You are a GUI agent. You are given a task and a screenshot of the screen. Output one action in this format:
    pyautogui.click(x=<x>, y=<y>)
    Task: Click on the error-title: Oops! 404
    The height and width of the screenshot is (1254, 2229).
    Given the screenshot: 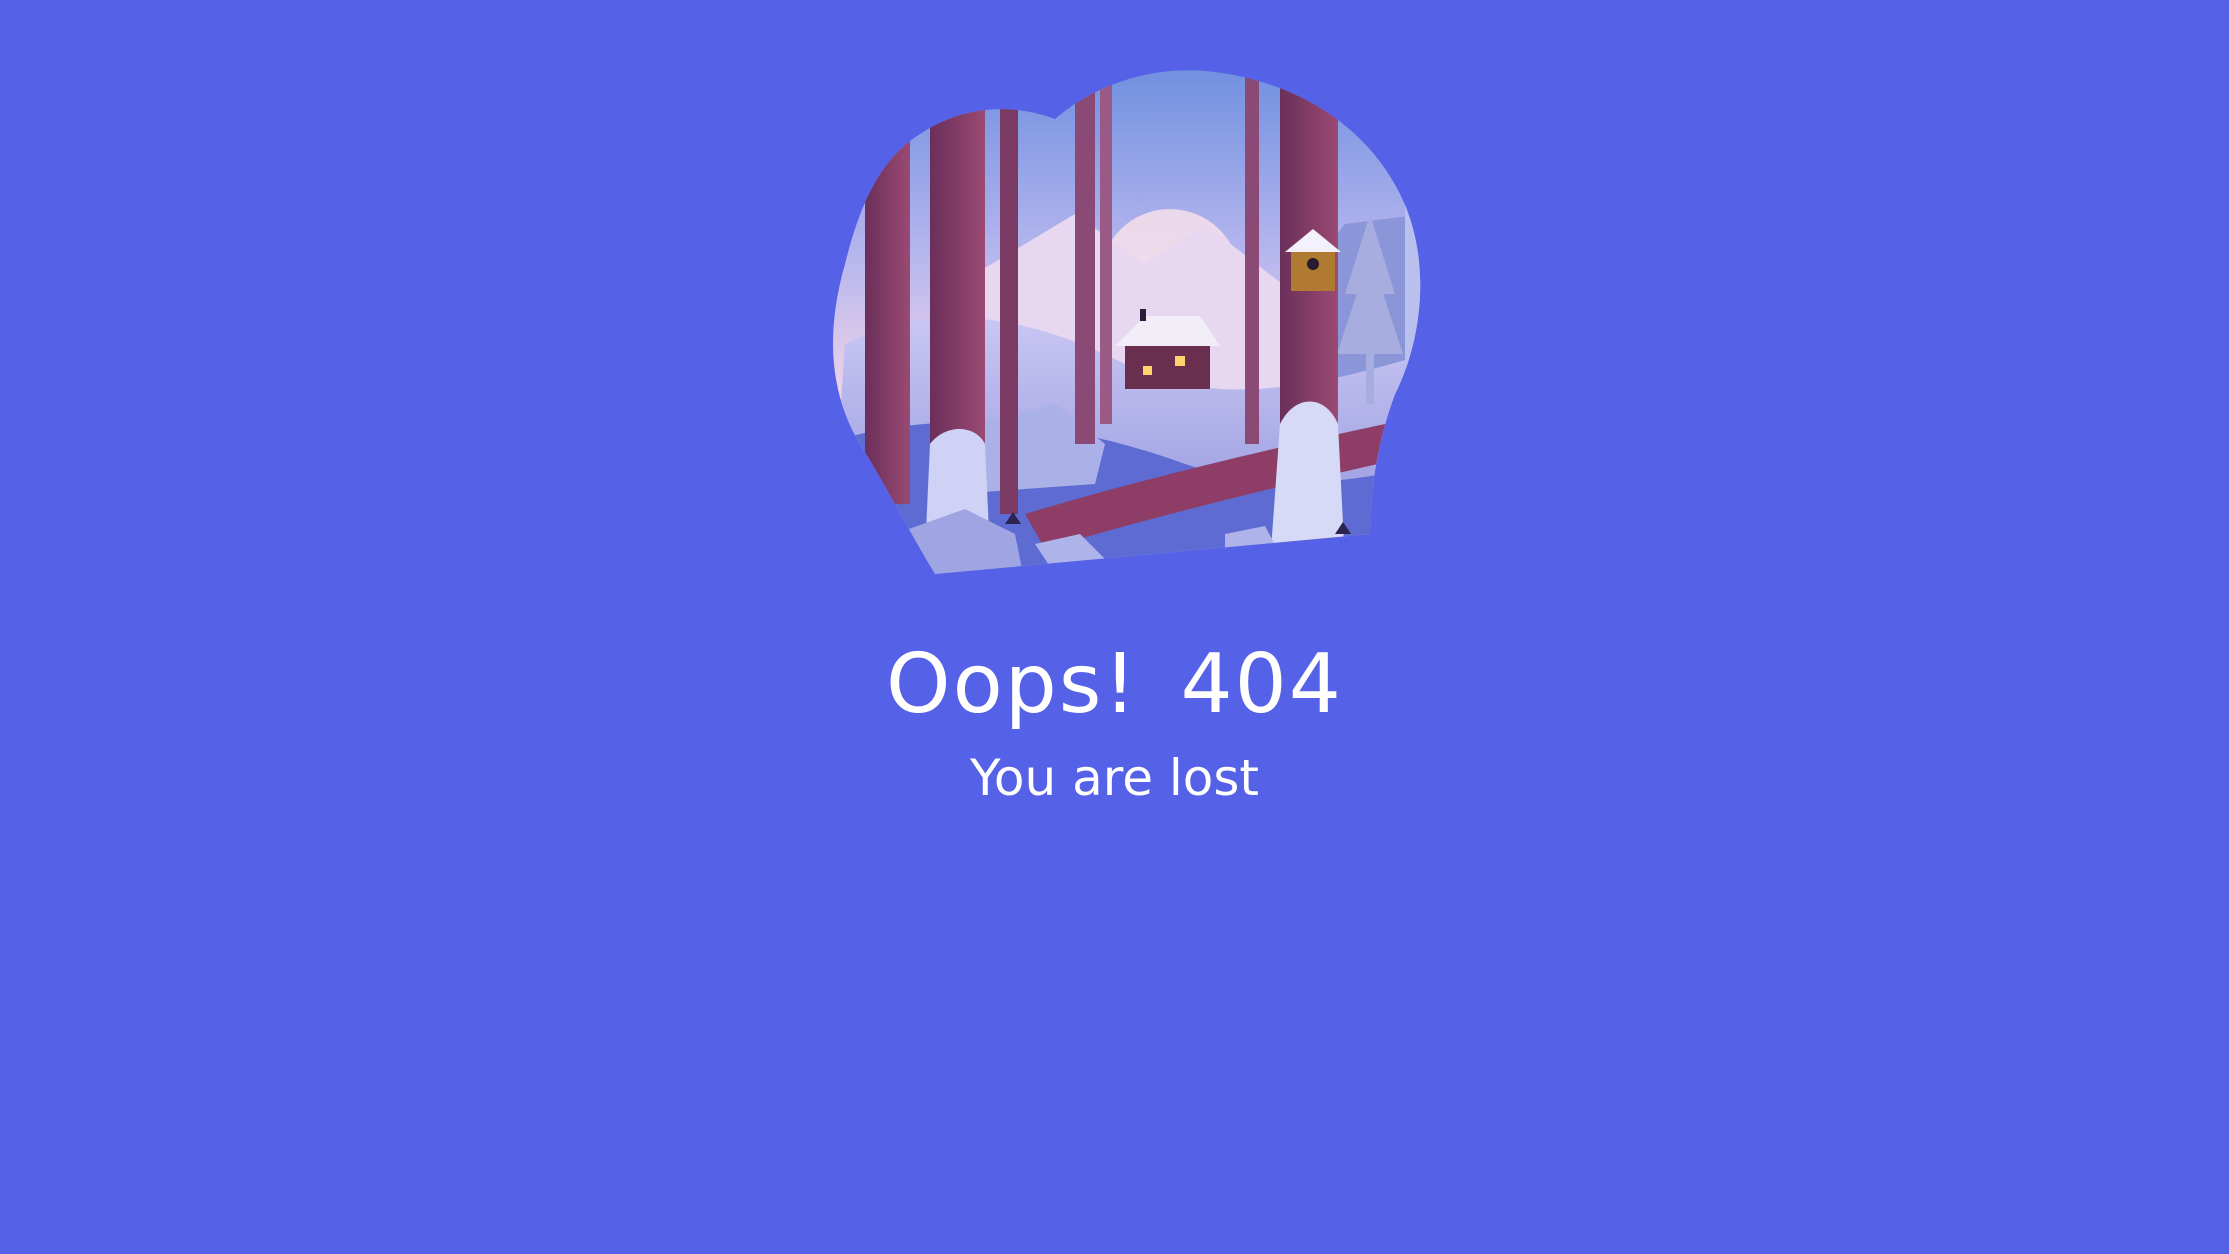 What is the action you would take?
    pyautogui.click(x=1114, y=684)
    